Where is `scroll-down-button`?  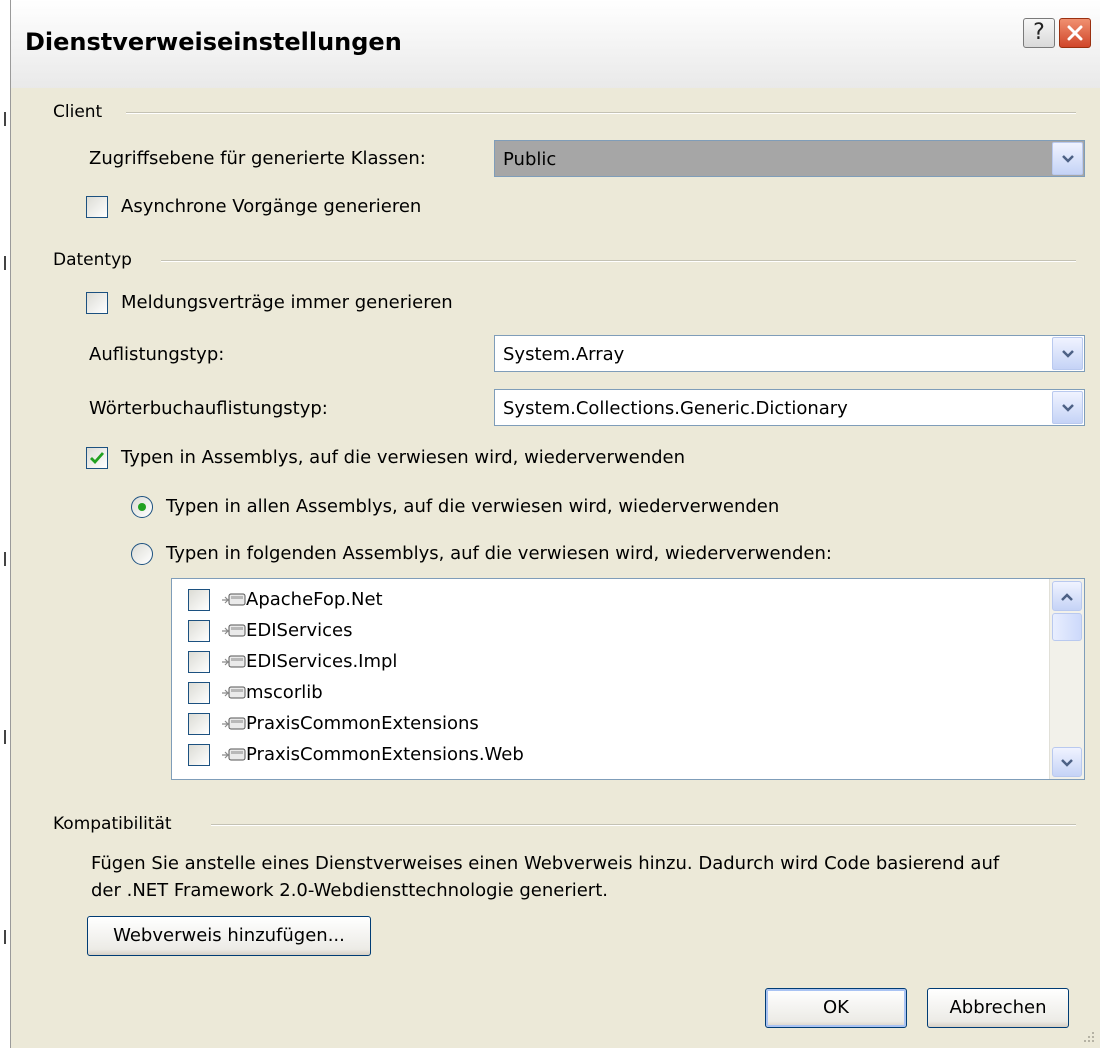
scroll-down-button is located at coordinates (1067, 762).